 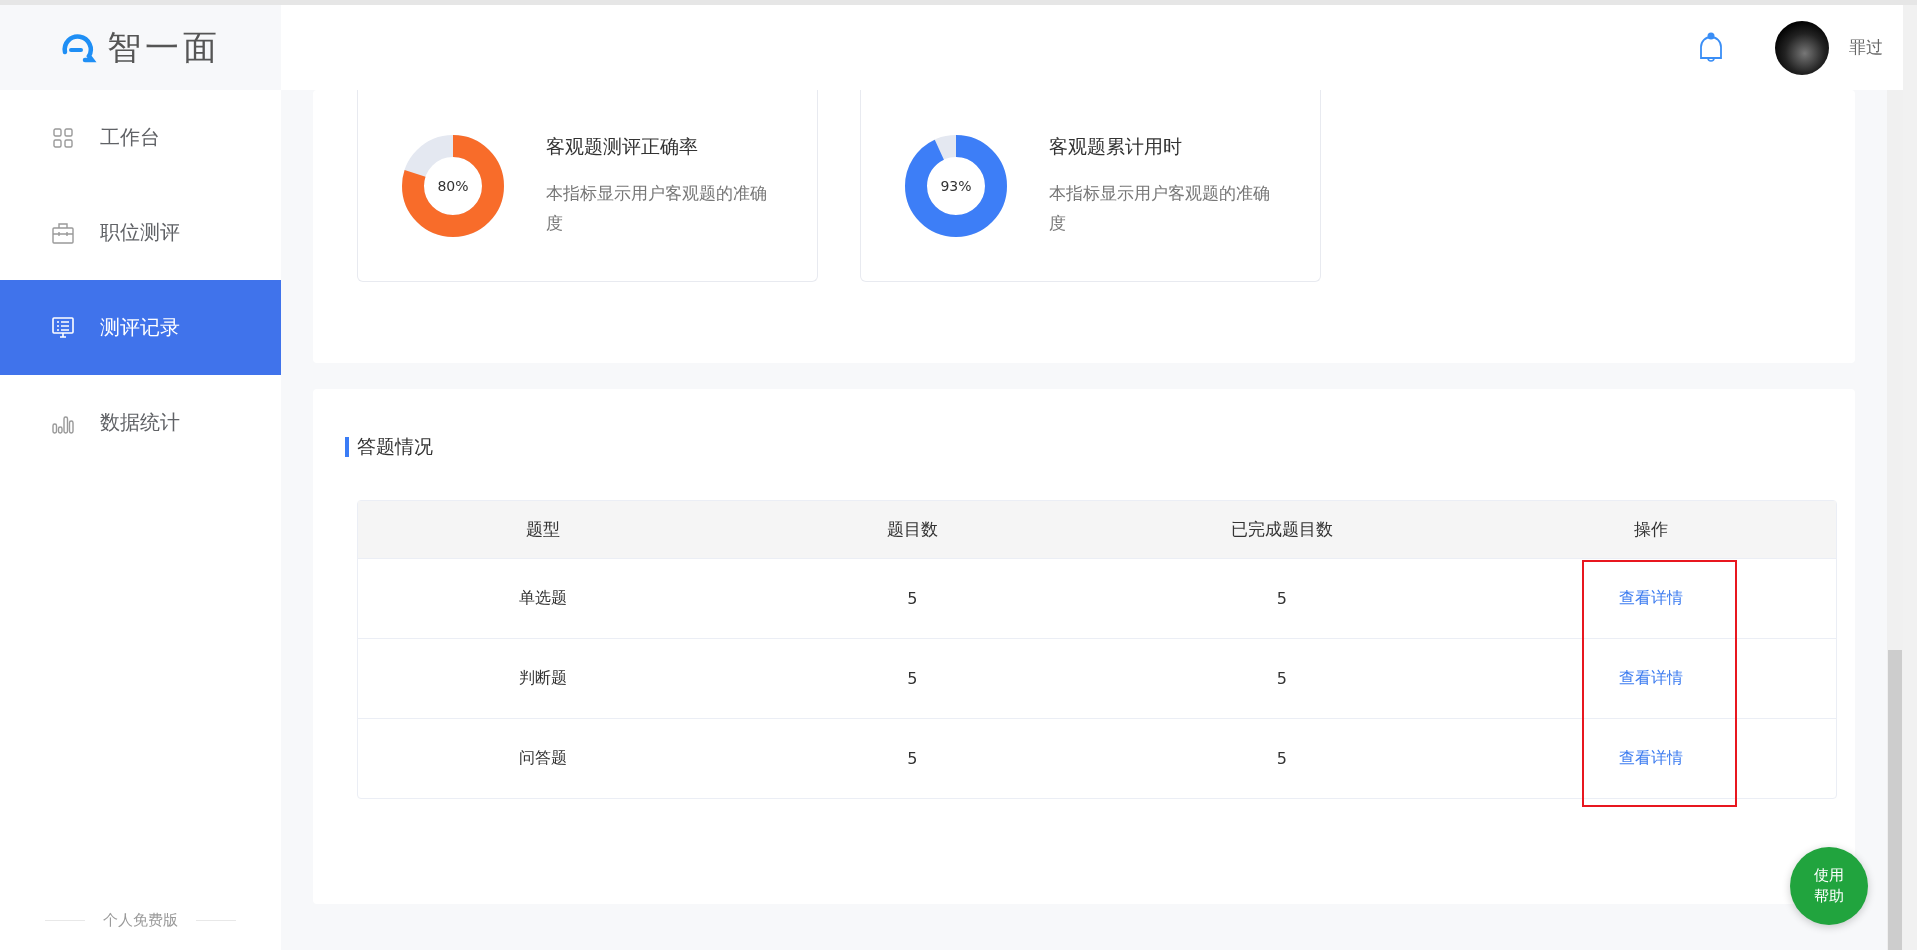 What do you see at coordinates (395, 446) in the screenshot?
I see `section-title: 答题情况` at bounding box center [395, 446].